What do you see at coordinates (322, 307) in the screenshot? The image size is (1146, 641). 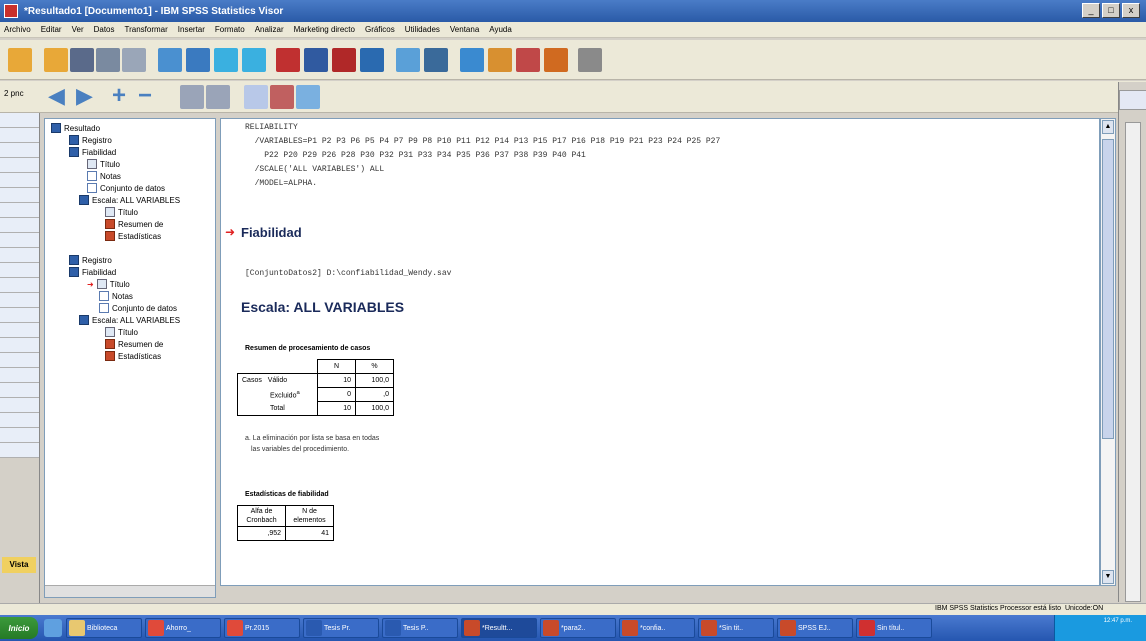 I see `heading-escala: Escala: ALL VARIABLES` at bounding box center [322, 307].